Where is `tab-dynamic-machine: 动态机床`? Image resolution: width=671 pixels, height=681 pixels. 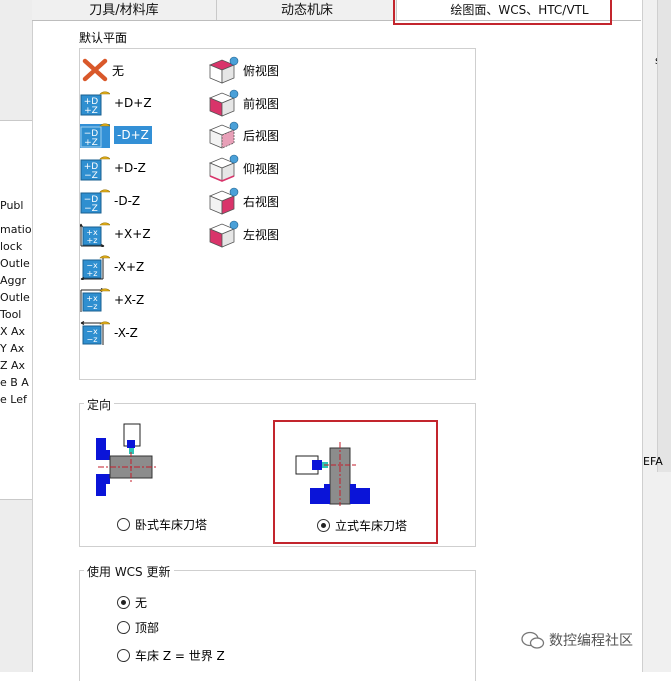 tab-dynamic-machine: 动态机床 is located at coordinates (306, 10).